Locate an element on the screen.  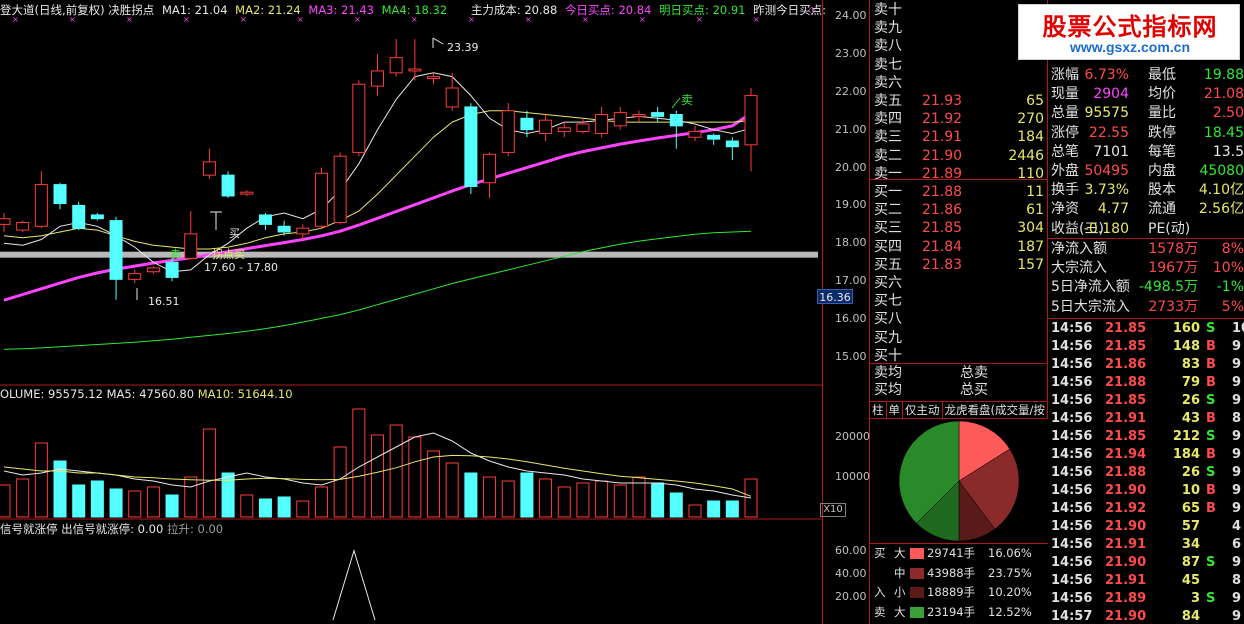
flow-label: 5日大宗流入 is located at coordinates (1090, 306).